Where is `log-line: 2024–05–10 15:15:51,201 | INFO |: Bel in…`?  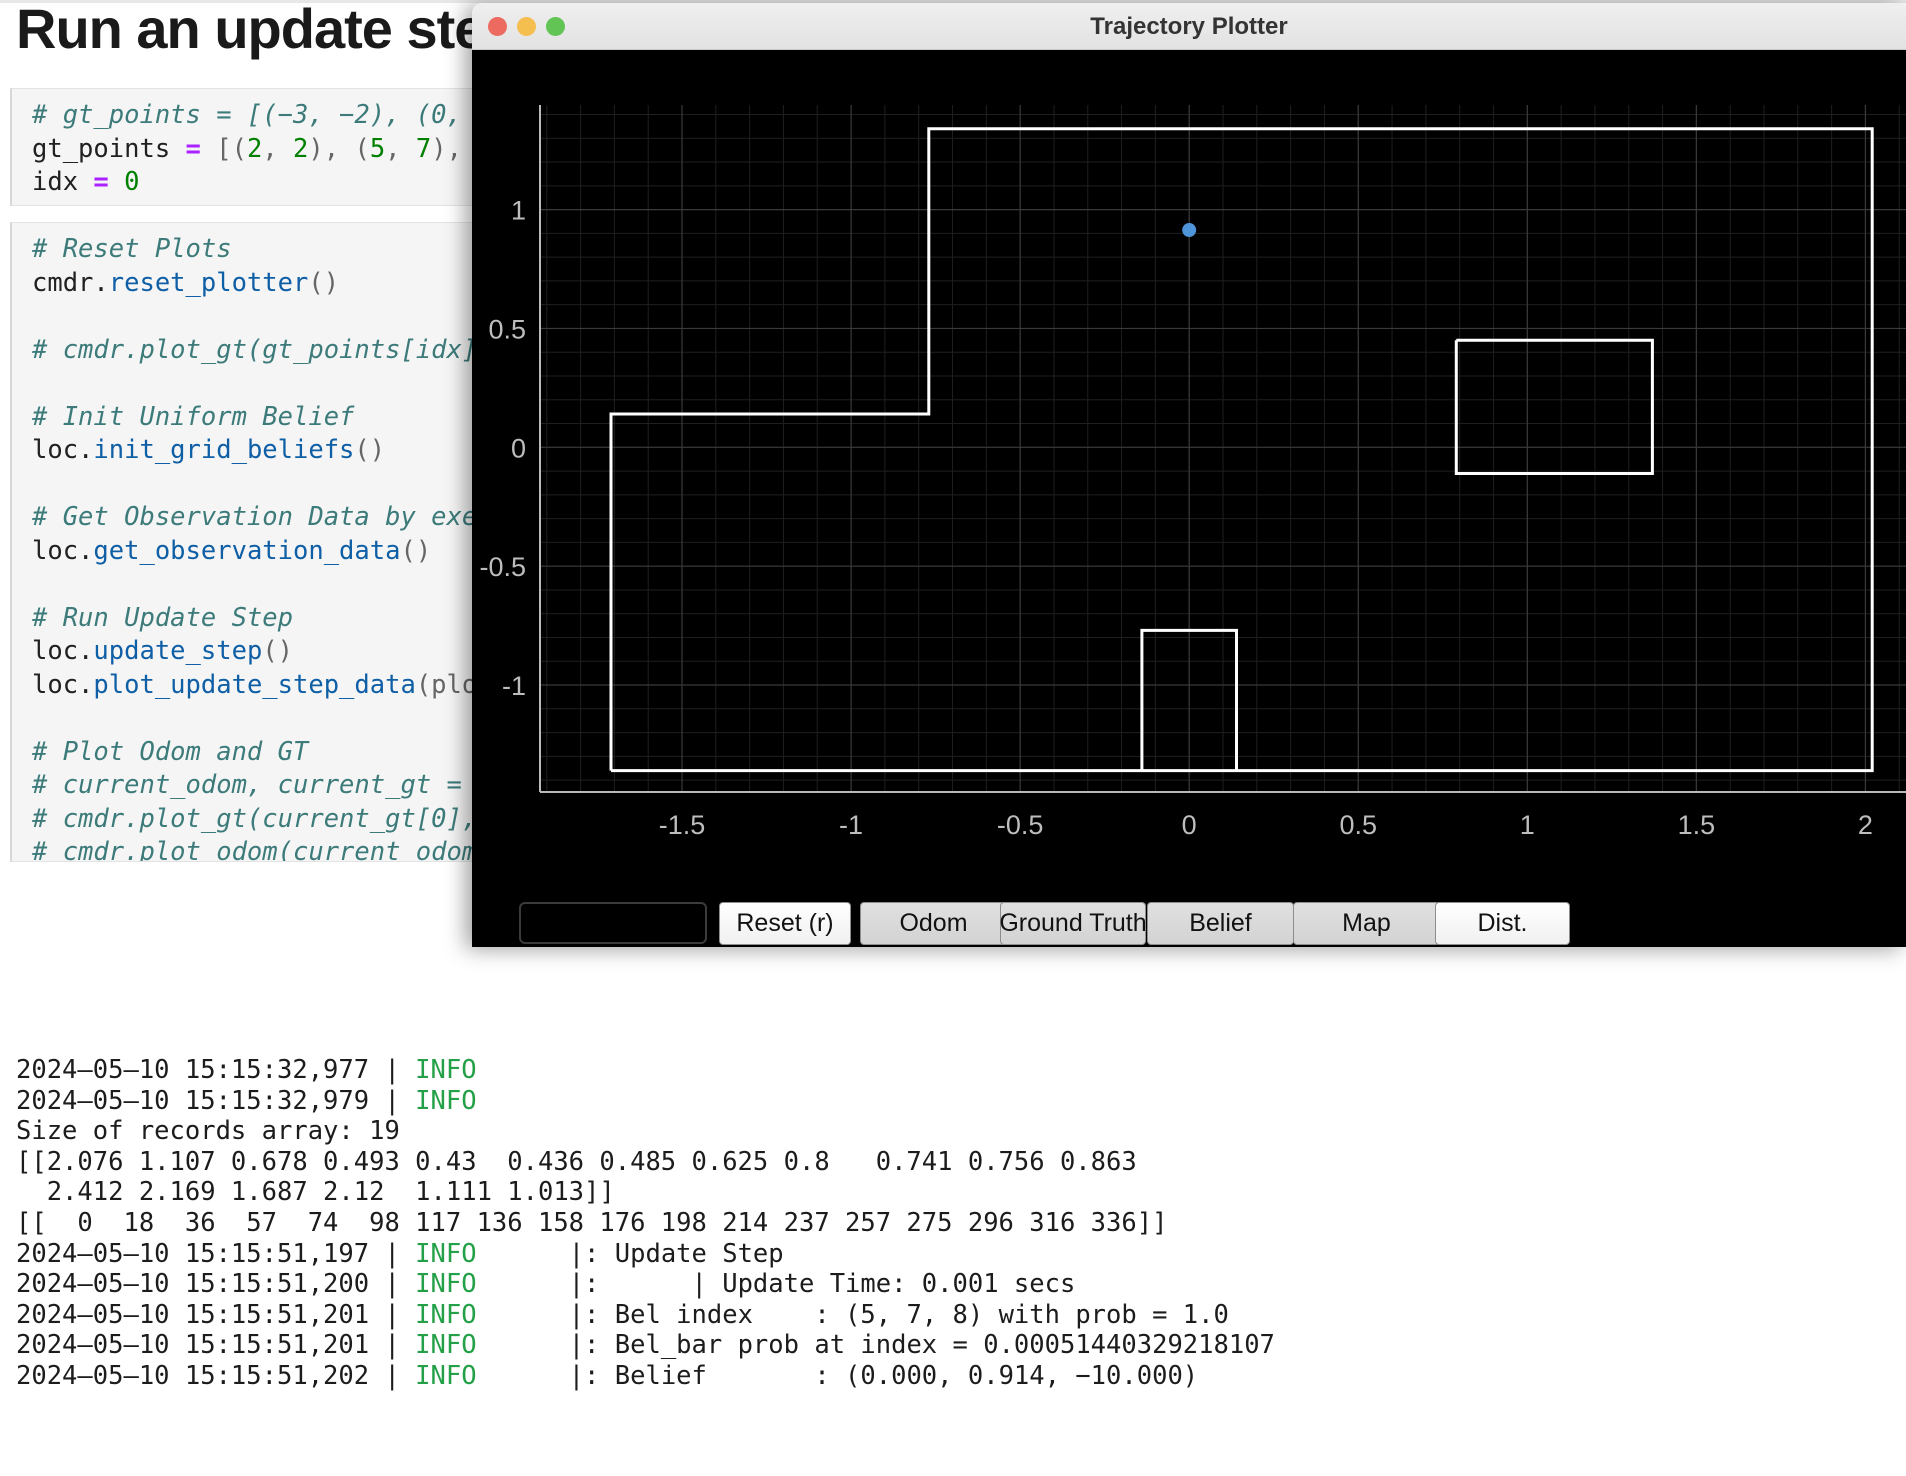 log-line: 2024–05–10 15:15:51,201 | INFO |: Bel in… is located at coordinates (961, 1315).